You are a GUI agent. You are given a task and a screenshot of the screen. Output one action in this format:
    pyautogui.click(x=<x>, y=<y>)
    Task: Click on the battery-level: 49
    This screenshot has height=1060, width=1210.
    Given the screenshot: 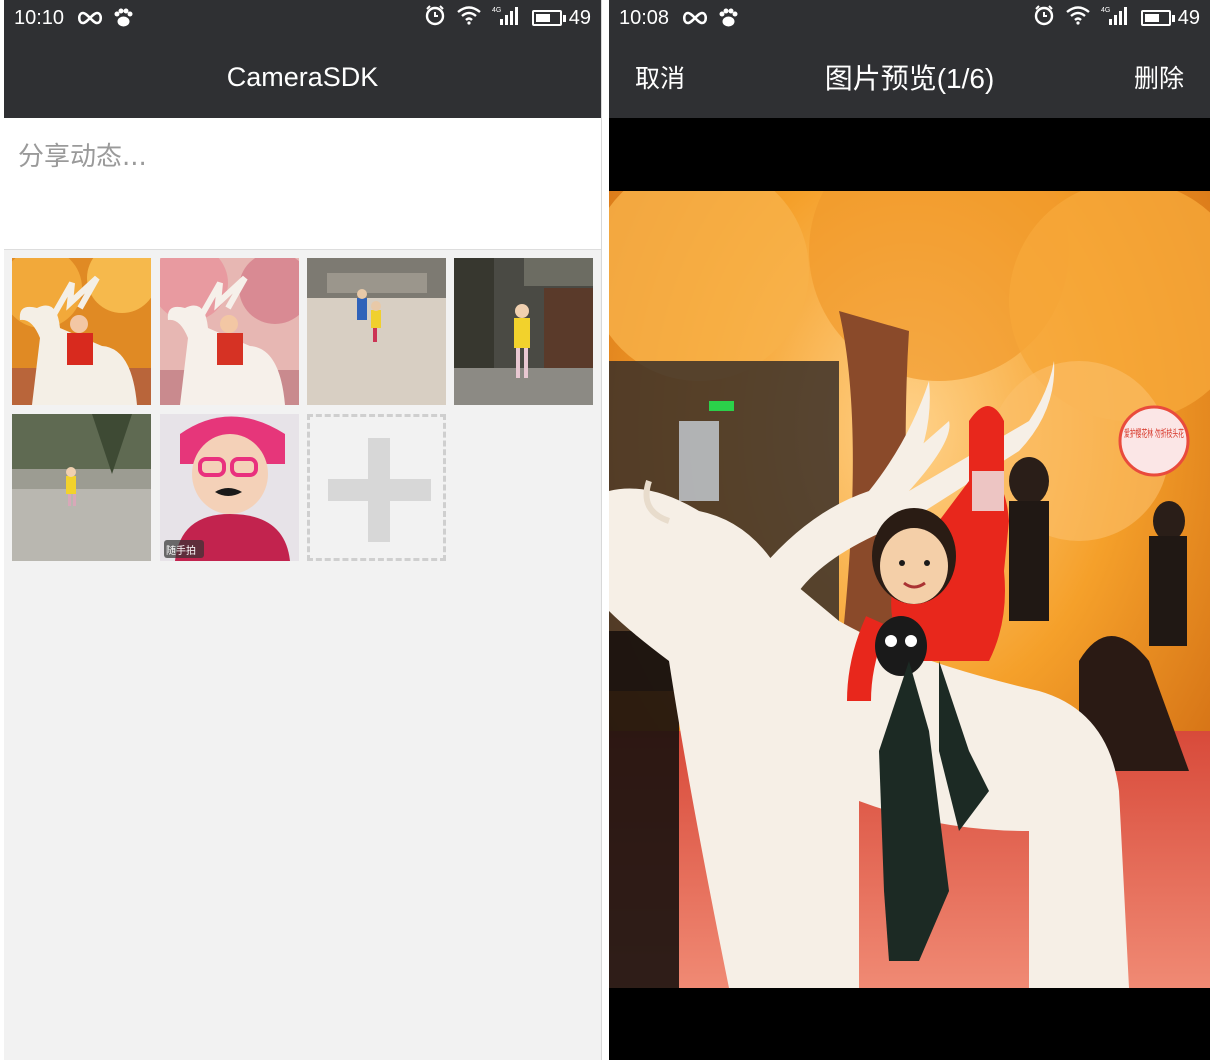 What is the action you would take?
    pyautogui.click(x=579, y=17)
    